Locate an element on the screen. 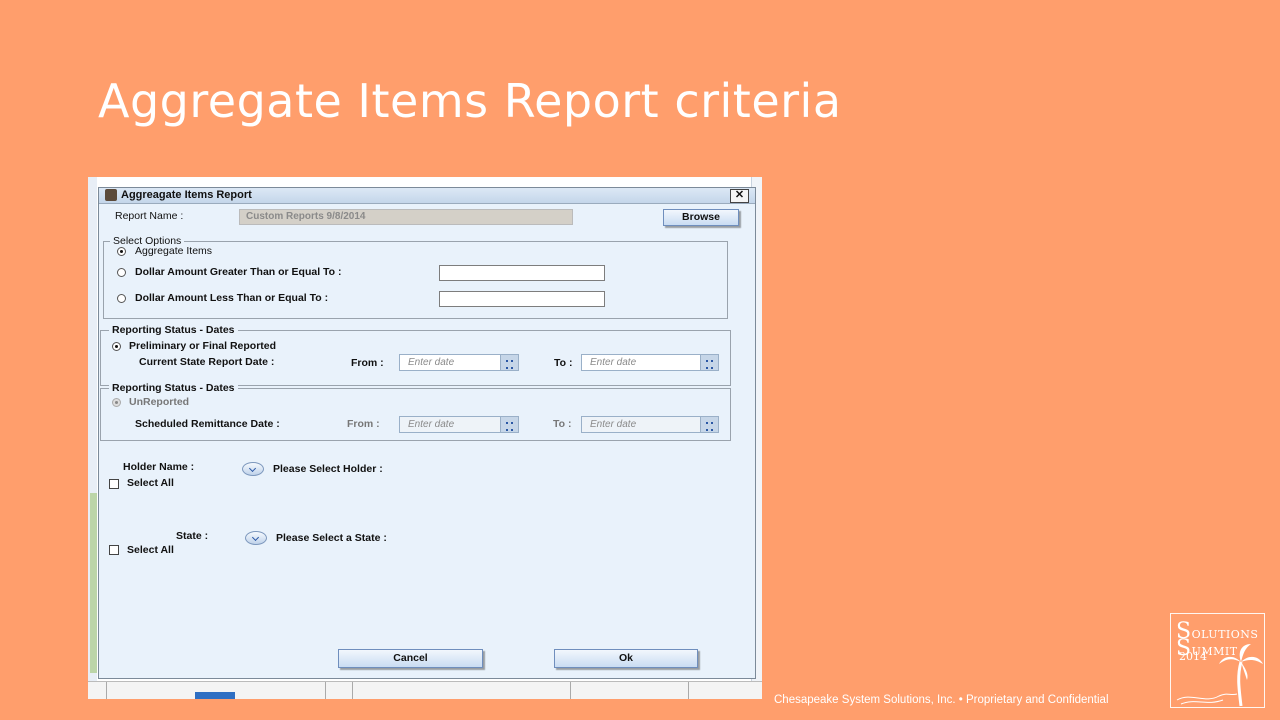 The width and height of the screenshot is (1280, 720). scheduled-to-date-input: Enter date is located at coordinates (650, 424).